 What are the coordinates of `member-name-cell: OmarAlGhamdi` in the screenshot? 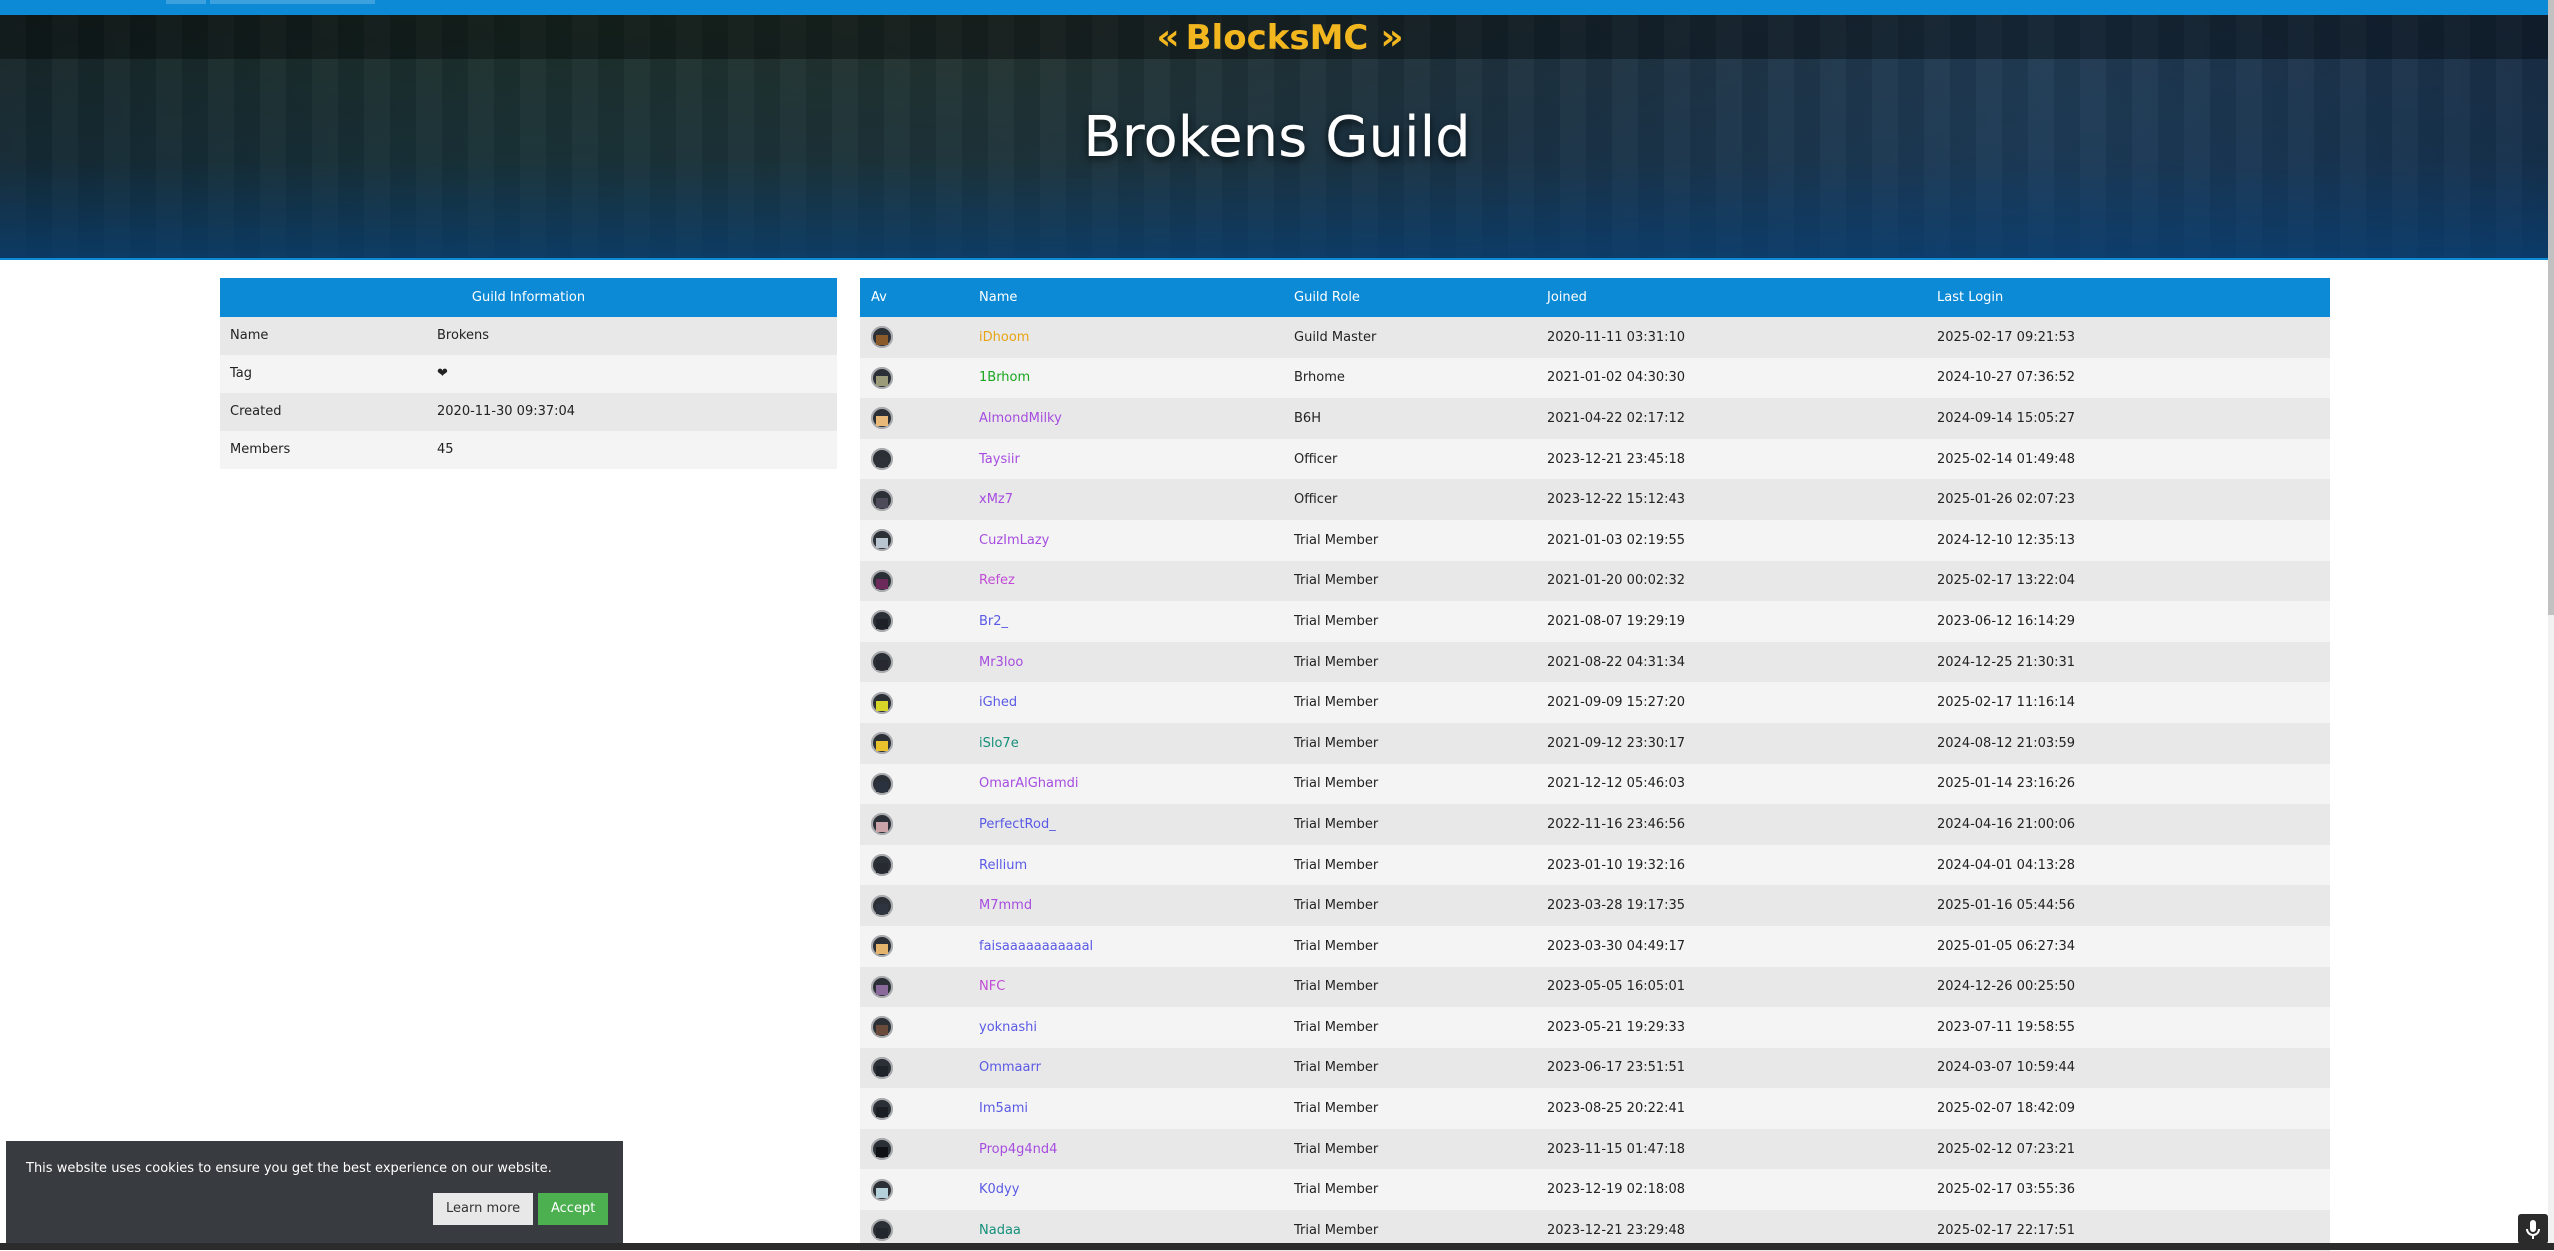 It's located at (1136, 783).